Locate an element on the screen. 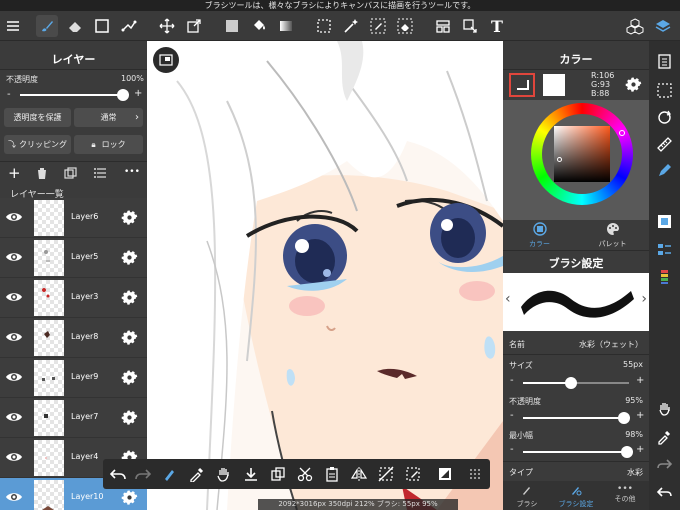 This screenshot has height=510, width=680. min-width-minus-button: - is located at coordinates (512, 449).